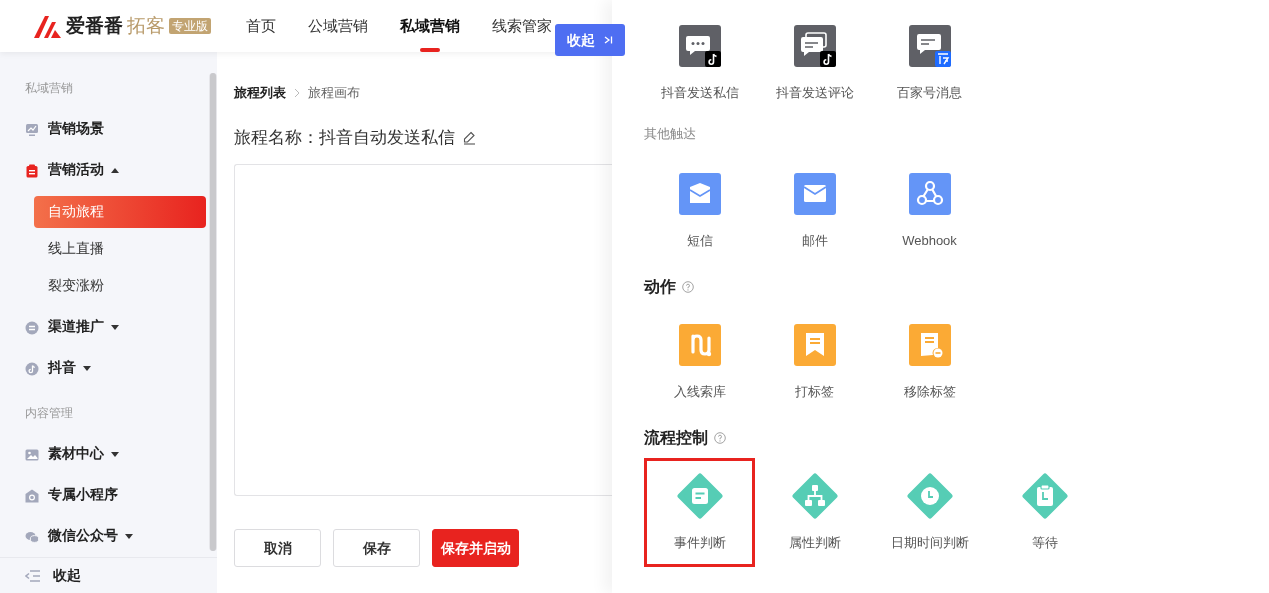 Image resolution: width=1269 pixels, height=593 pixels. Describe the element at coordinates (699, 345) in the screenshot. I see `path-icon` at that location.